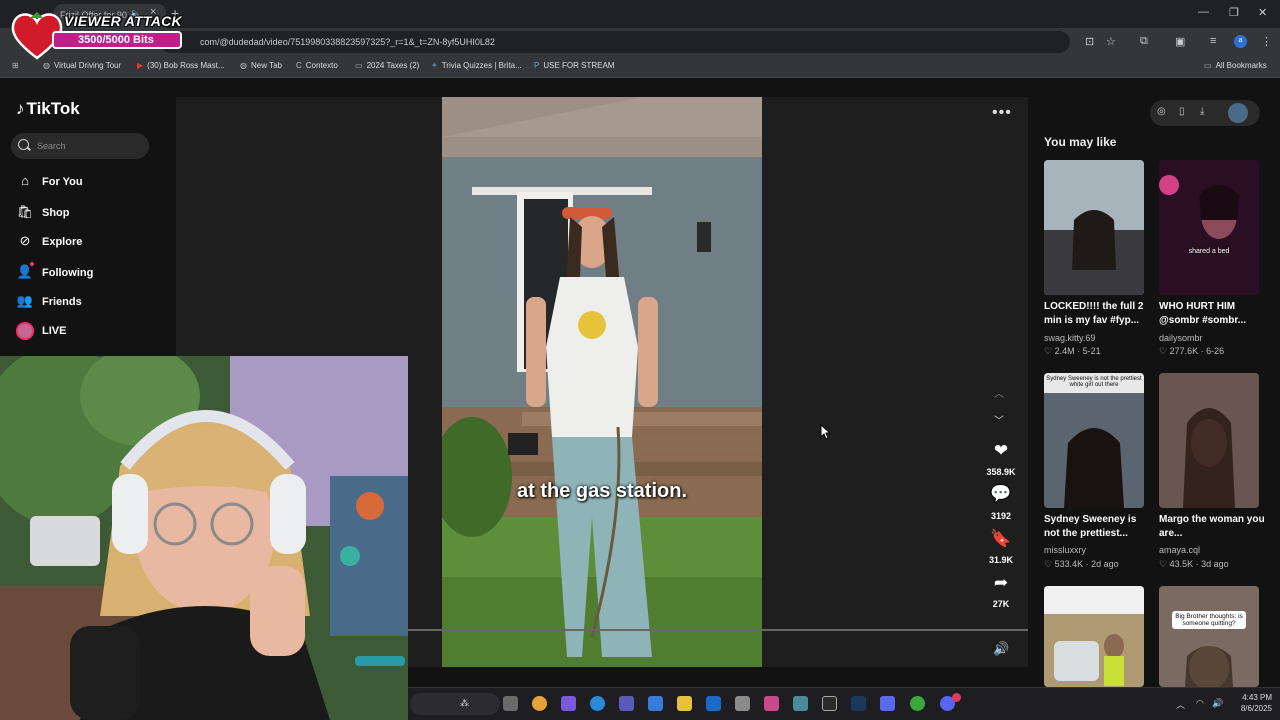  What do you see at coordinates (48, 109) in the screenshot?
I see `tiktok-logo: ♪ TikTok` at bounding box center [48, 109].